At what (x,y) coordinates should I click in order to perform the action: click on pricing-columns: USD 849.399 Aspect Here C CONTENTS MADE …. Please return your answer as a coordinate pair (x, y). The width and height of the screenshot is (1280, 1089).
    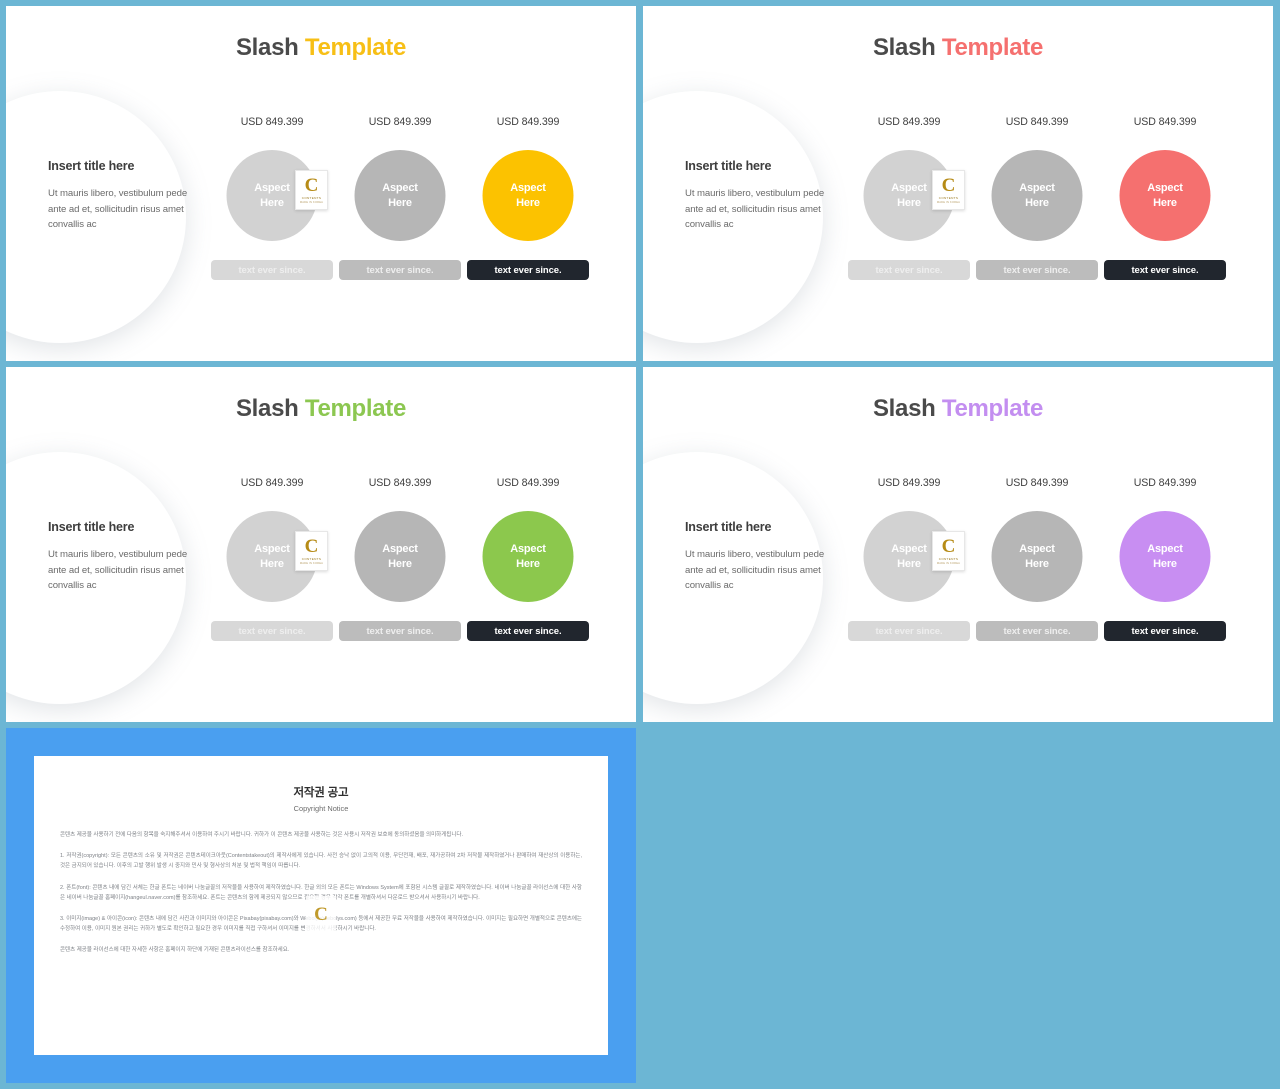
    Looking at the image, I should click on (1048, 213).